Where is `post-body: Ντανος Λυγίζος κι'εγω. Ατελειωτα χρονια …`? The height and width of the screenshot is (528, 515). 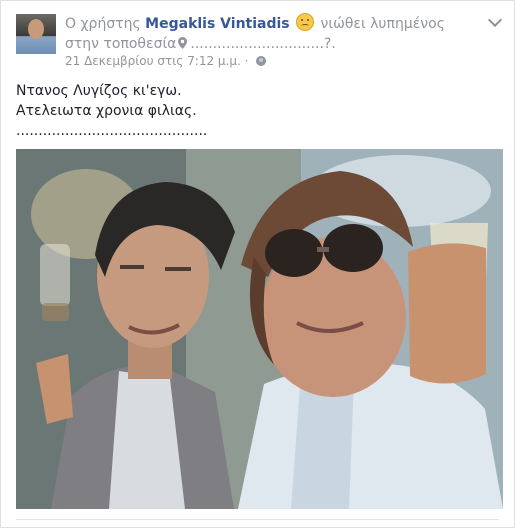
post-body: Ντανος Λυγίζος κι'εγω. Ατελειωτα χρονια … is located at coordinates (111, 111).